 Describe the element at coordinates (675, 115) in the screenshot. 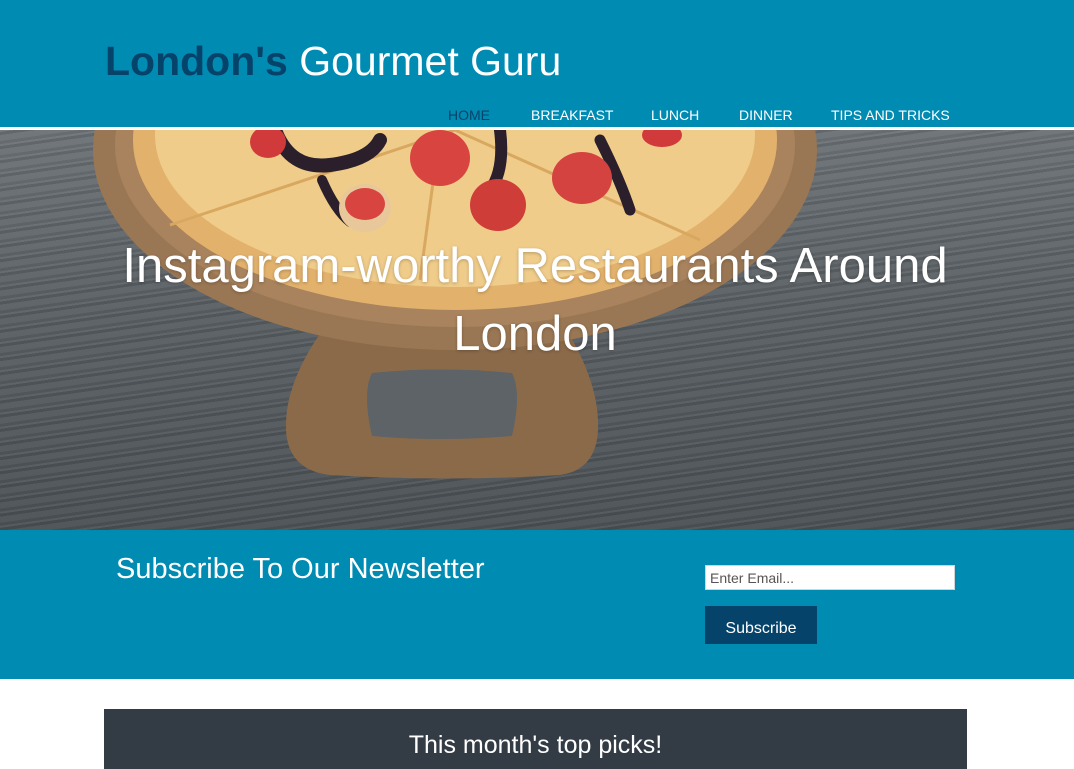

I see `nav-item-lunch: LUNCH` at that location.